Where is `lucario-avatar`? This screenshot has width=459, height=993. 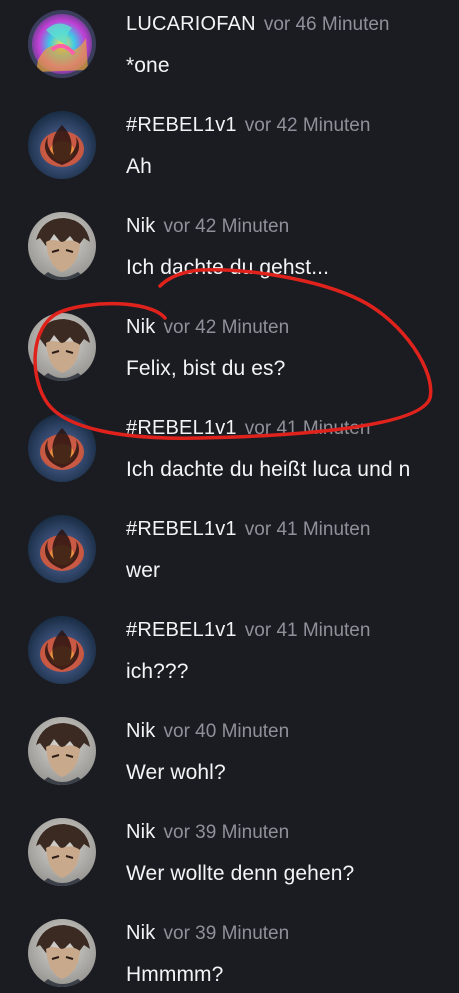
lucario-avatar is located at coordinates (62, 44).